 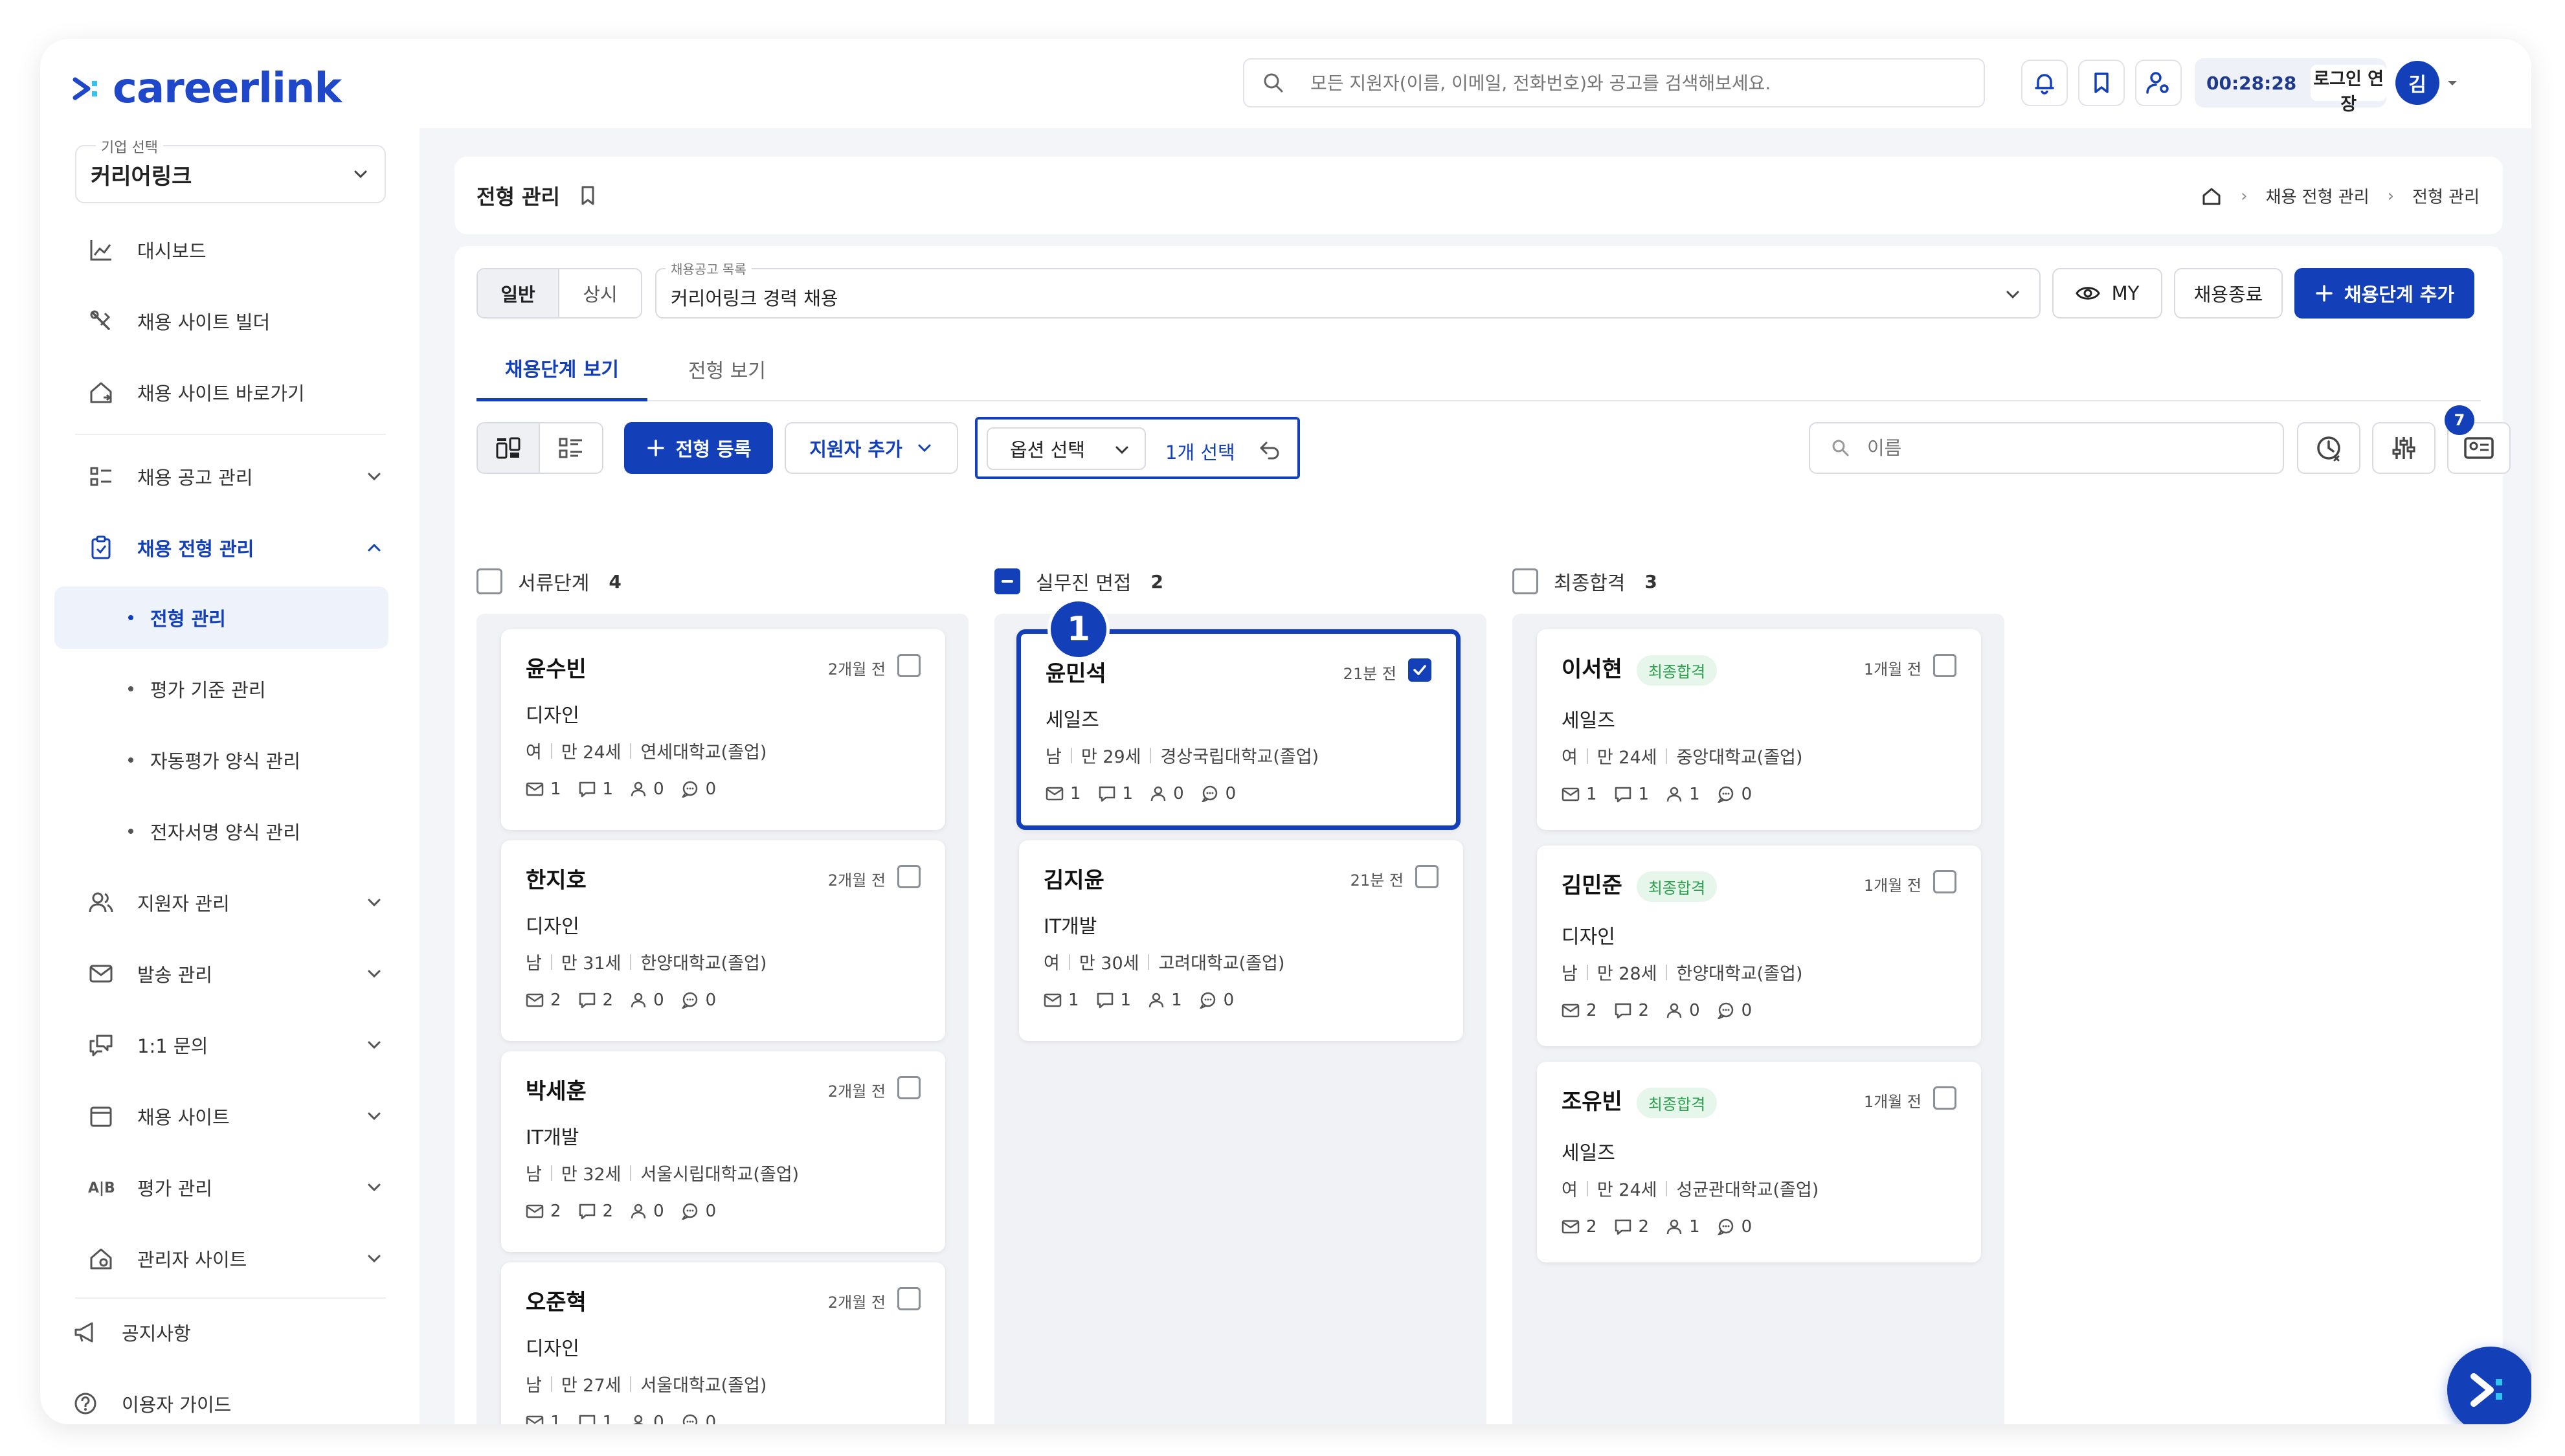 What do you see at coordinates (229, 1187) in the screenshot?
I see `sidebar-item-evaluation: A|B 평가 관리` at bounding box center [229, 1187].